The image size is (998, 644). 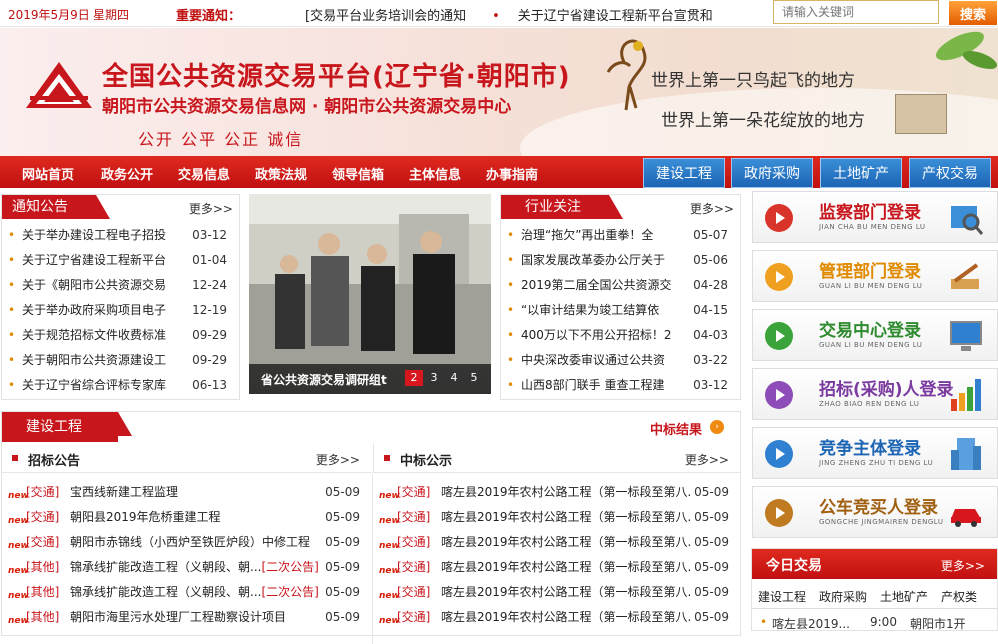 I want to click on list-item-title: 国家发展改革委办公厅关于, so click(x=601, y=260).